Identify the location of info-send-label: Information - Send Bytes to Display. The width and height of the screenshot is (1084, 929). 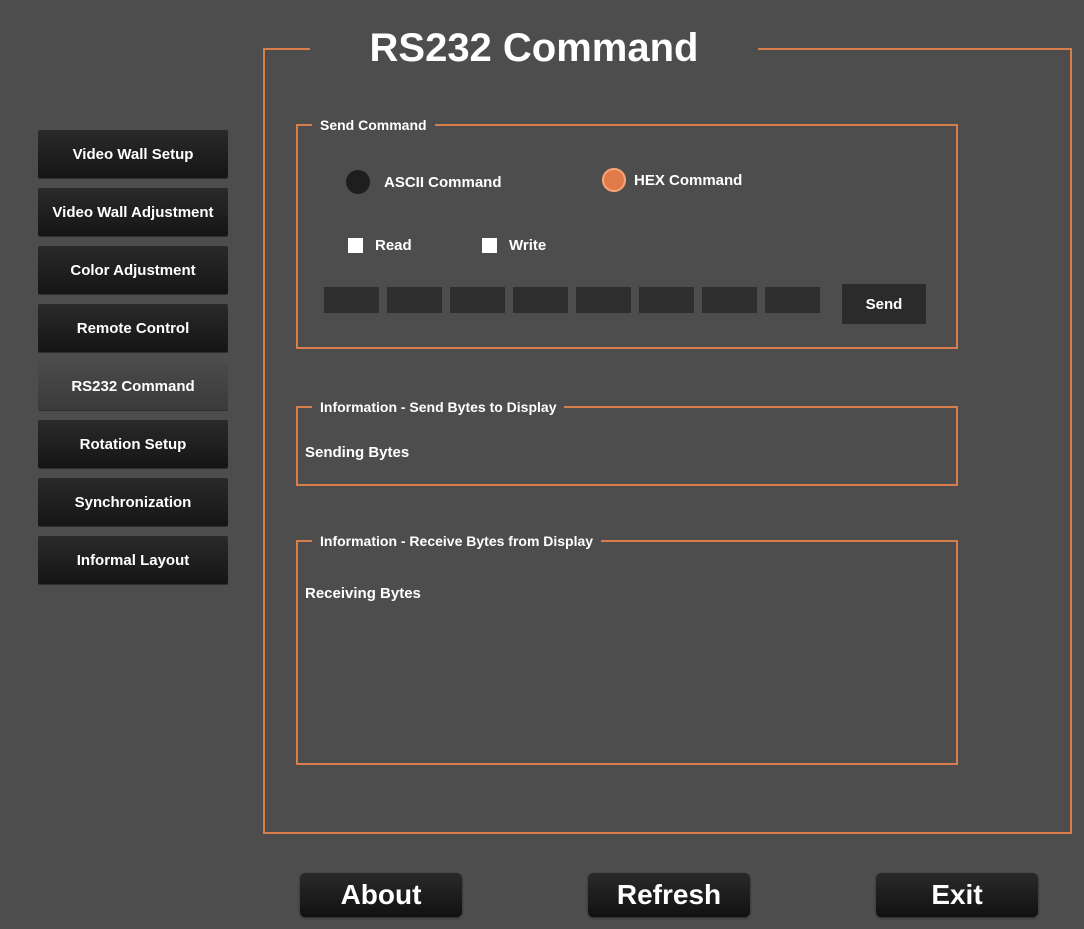
(438, 407).